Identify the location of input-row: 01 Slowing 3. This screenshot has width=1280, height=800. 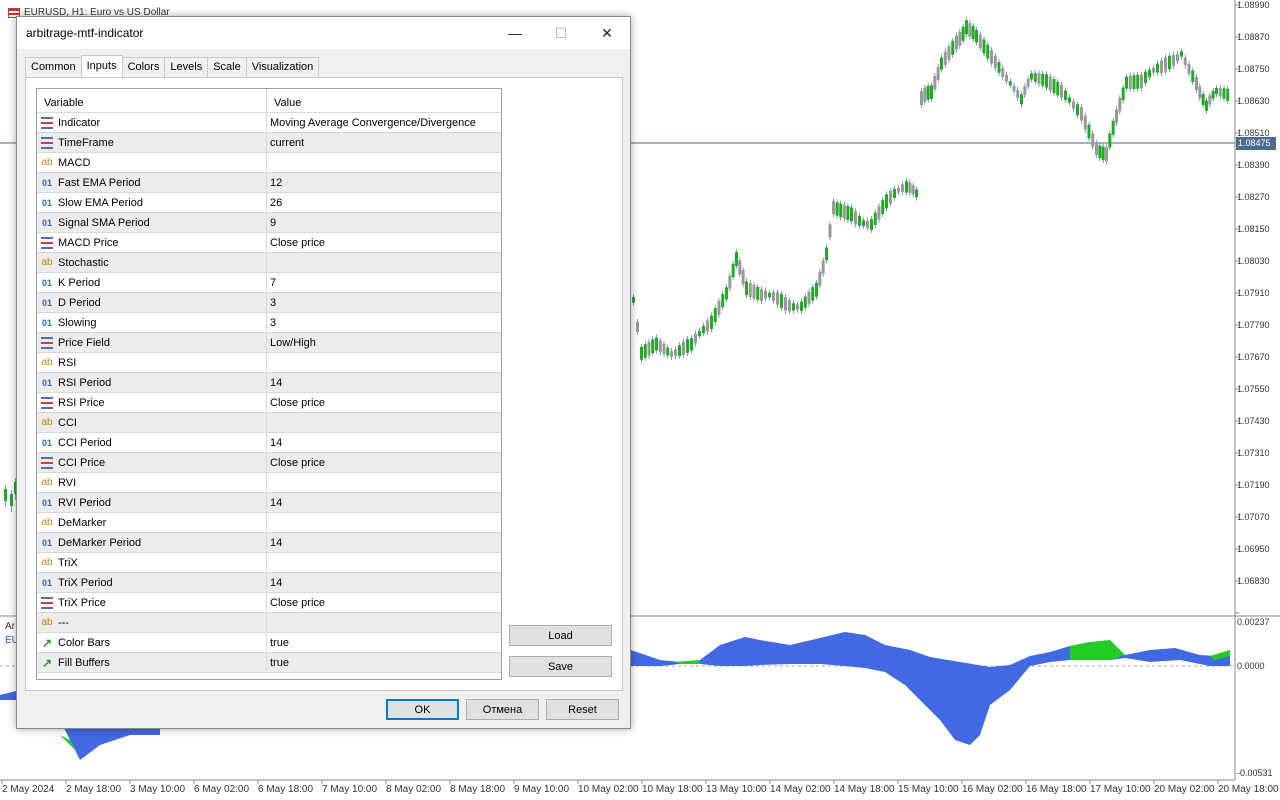
(269, 322).